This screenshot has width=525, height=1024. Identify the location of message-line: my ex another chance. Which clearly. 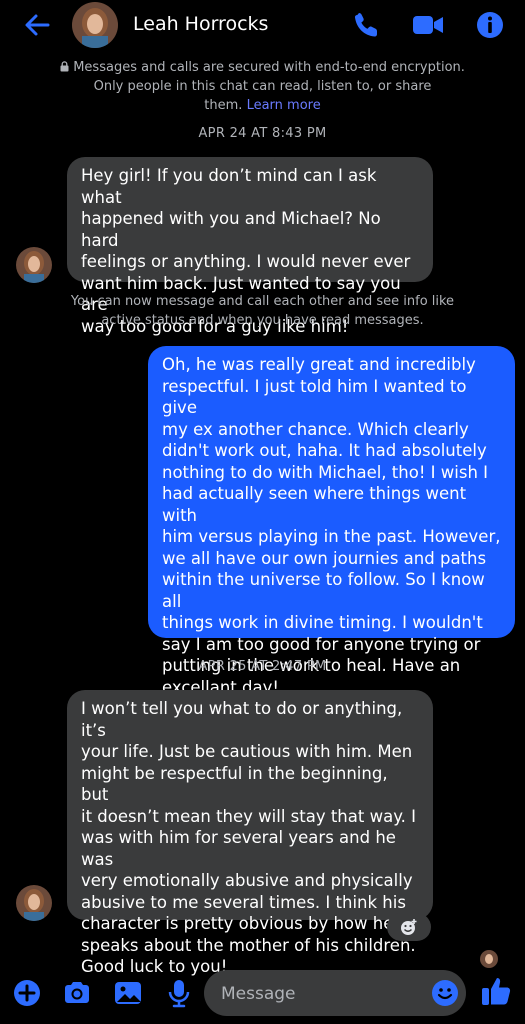
(315, 429).